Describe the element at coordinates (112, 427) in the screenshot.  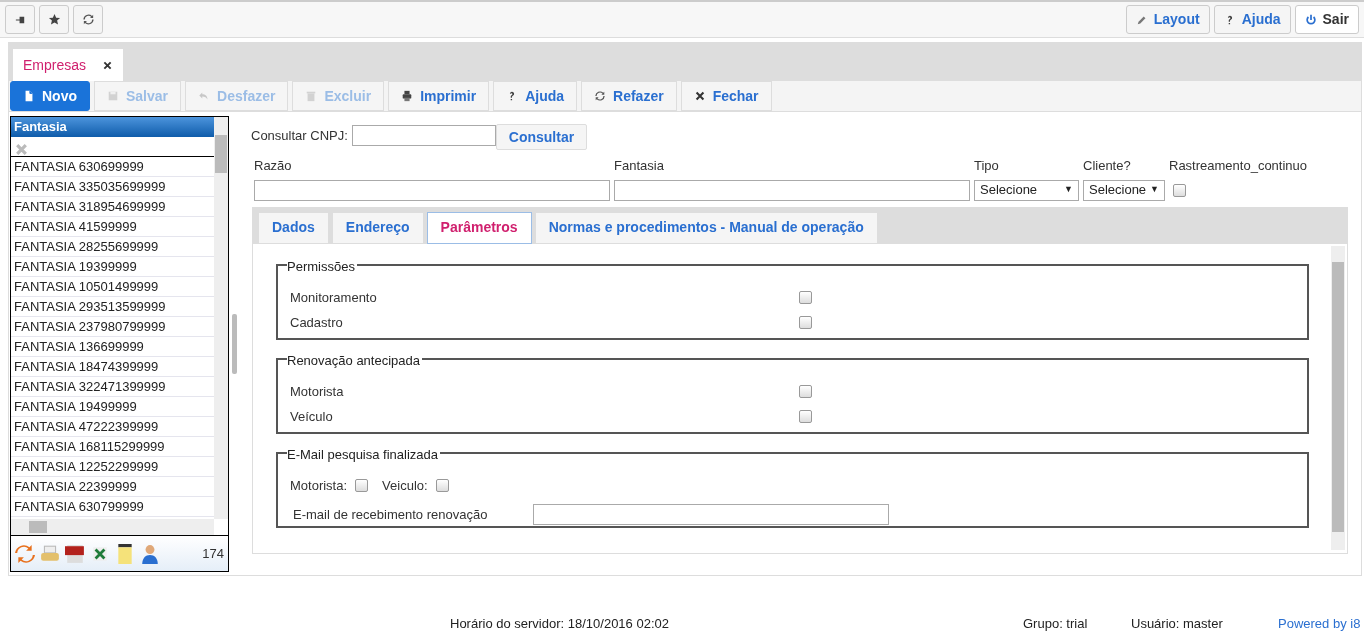
I see `list-item: FANTASIA 47222399999` at that location.